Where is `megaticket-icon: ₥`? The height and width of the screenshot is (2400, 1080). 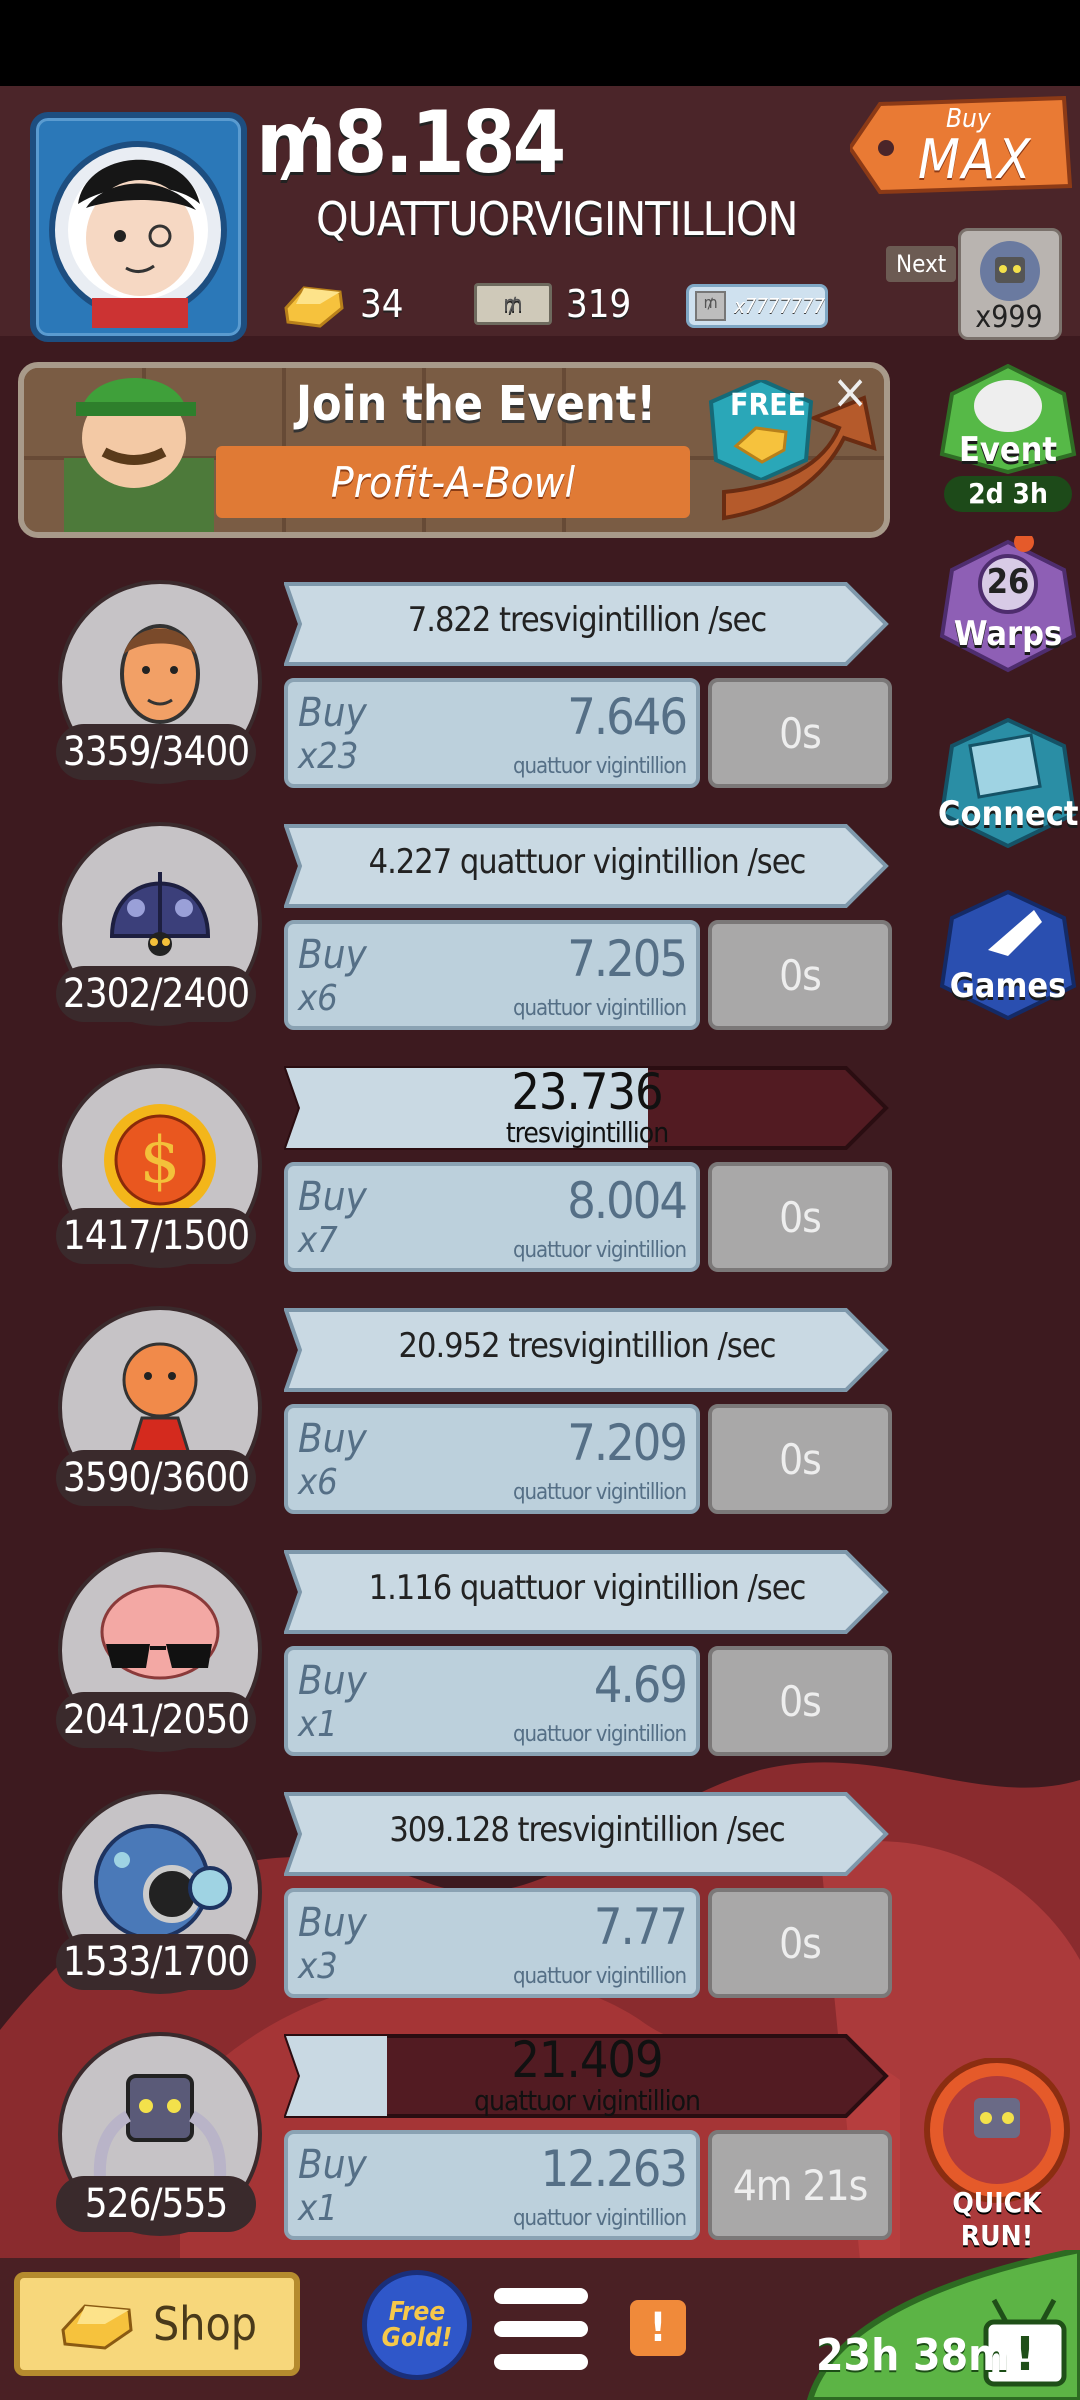 megaticket-icon: ₥ is located at coordinates (711, 306).